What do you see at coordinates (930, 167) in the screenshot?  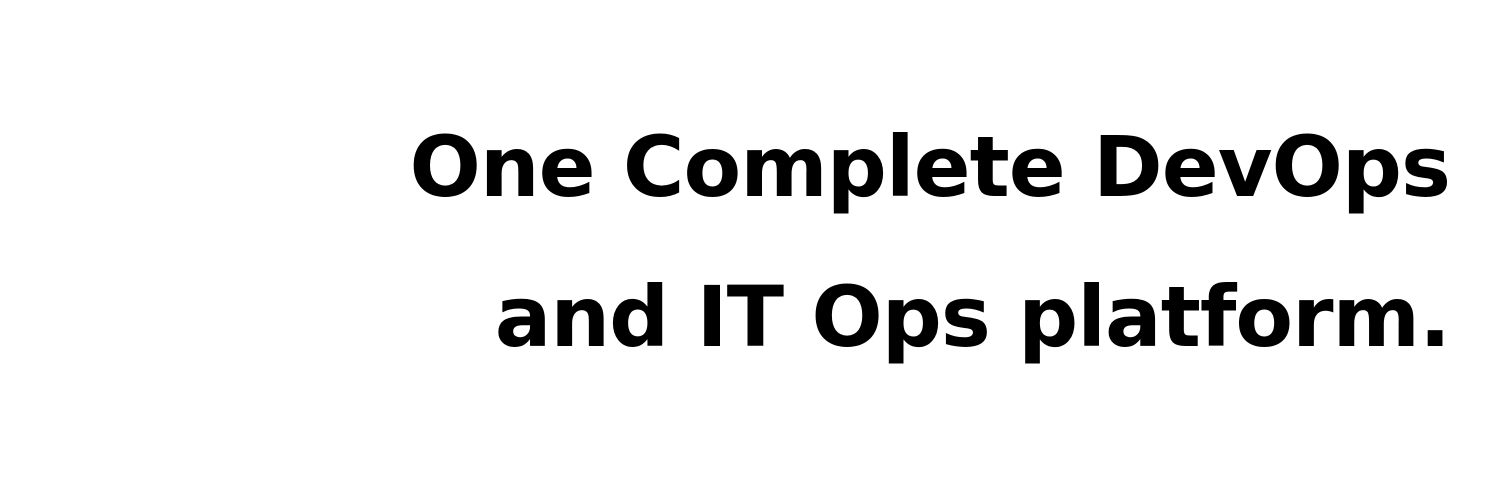 I see `headline-line-1: One Complete DevOps` at bounding box center [930, 167].